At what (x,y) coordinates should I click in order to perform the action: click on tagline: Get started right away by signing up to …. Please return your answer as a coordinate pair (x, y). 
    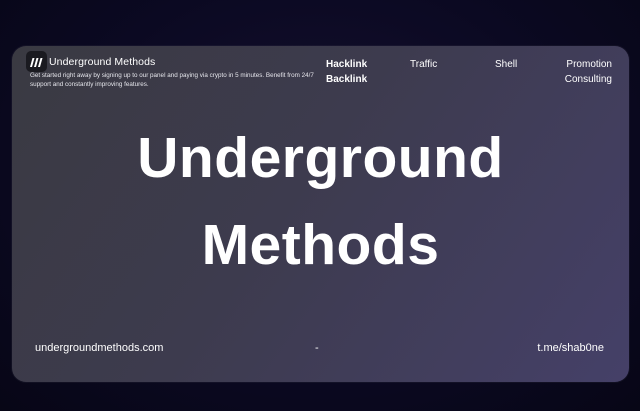
    Looking at the image, I should click on (172, 80).